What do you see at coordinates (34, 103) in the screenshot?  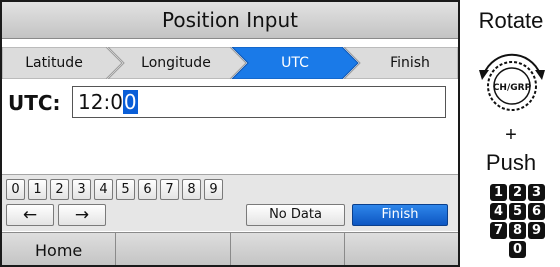 I see `utc-label: UTC:` at bounding box center [34, 103].